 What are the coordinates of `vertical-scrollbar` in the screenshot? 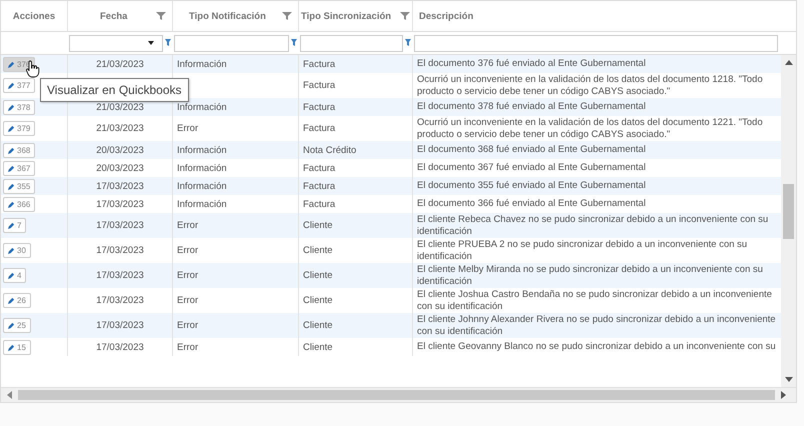 It's located at (788, 221).